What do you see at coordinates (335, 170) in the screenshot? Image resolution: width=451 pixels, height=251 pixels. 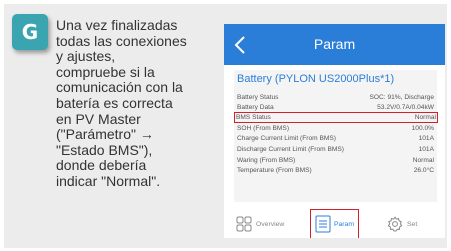 I see `temperature-row: Temperature (From BMS) 26.0°C` at bounding box center [335, 170].